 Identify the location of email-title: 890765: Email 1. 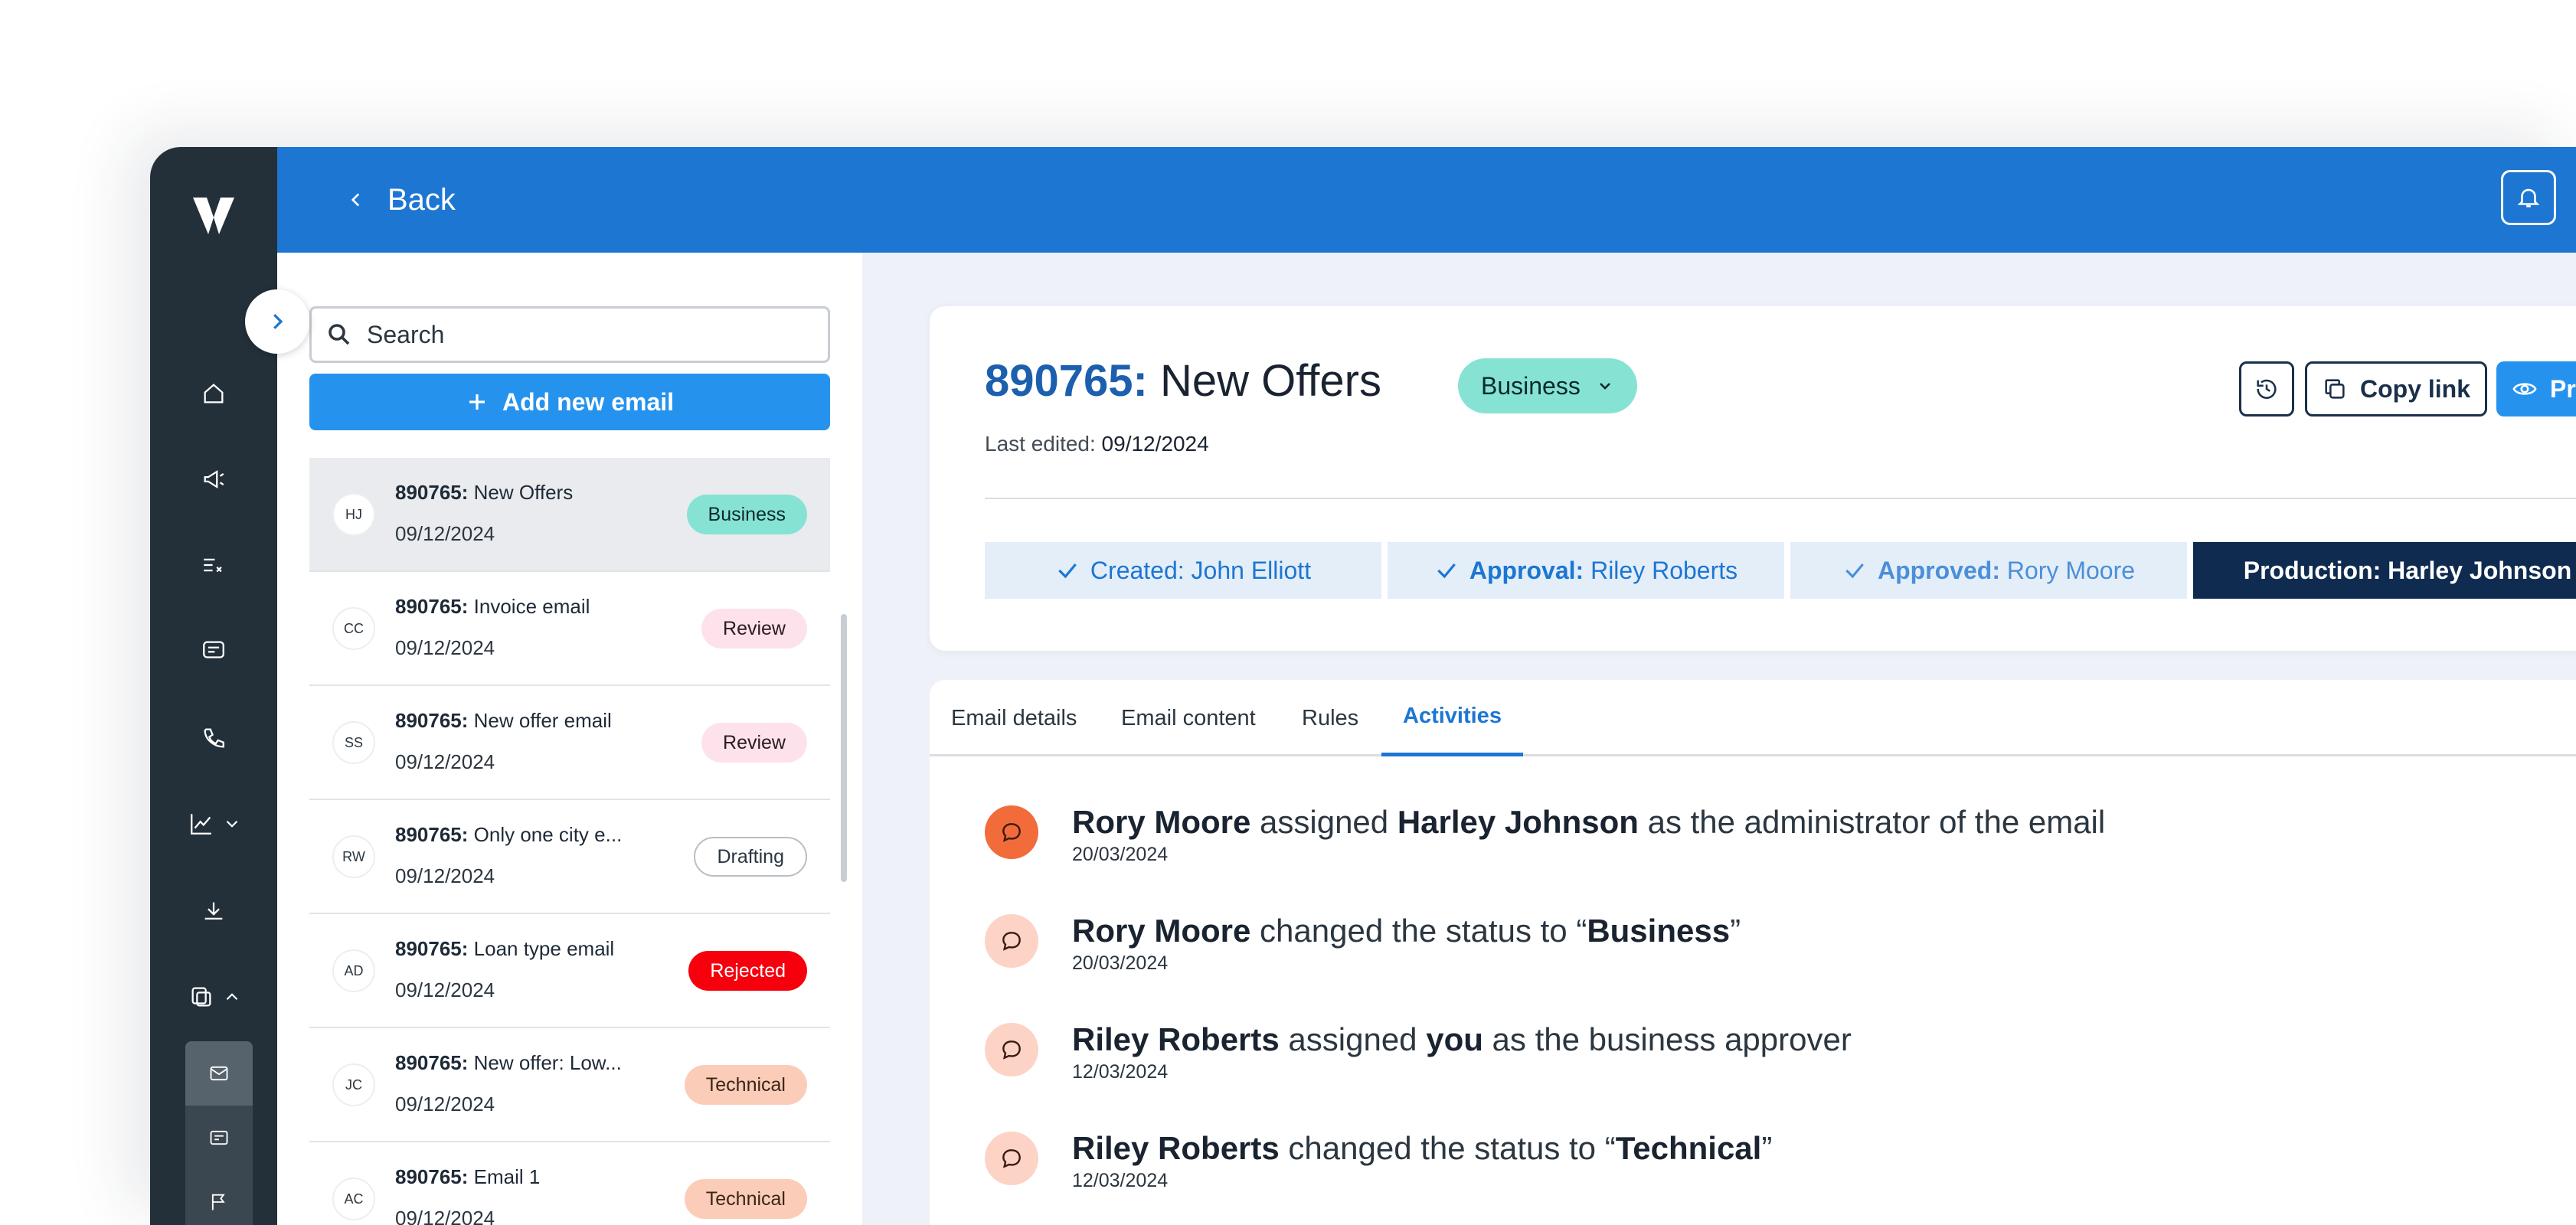
(468, 1176).